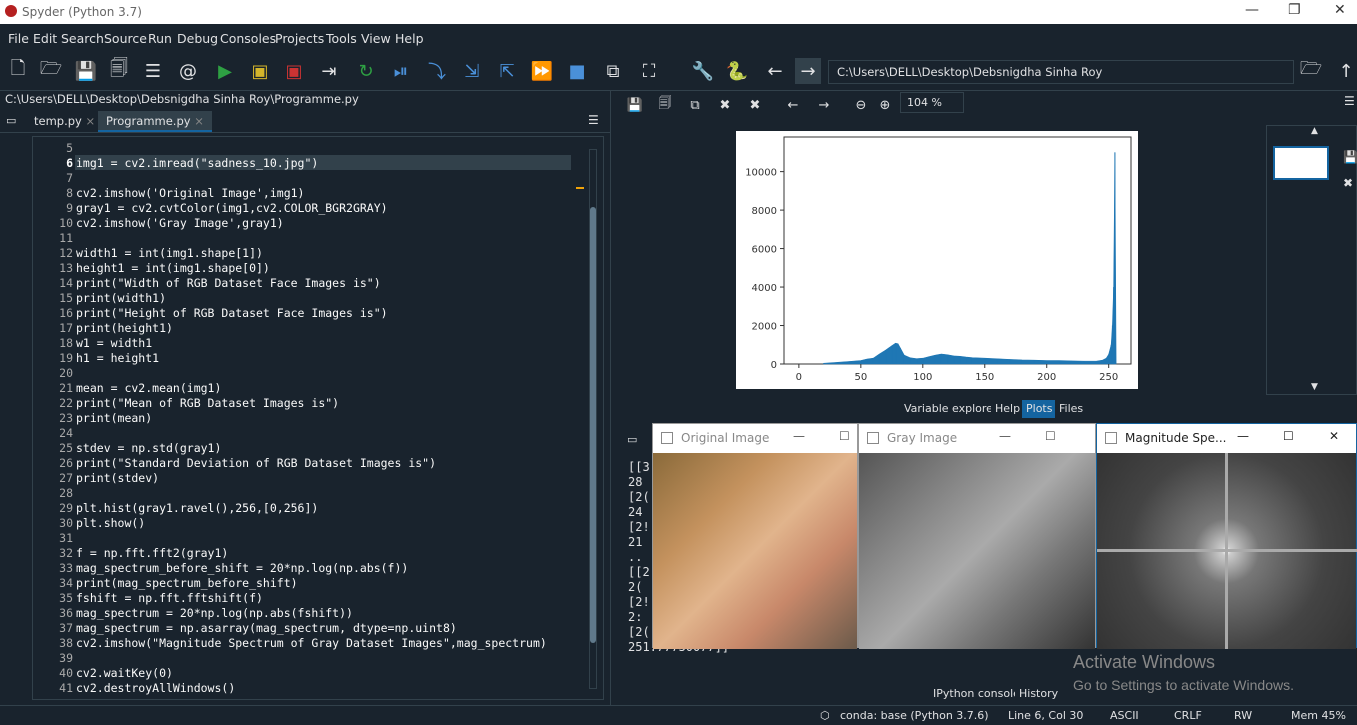 The height and width of the screenshot is (725, 1357). What do you see at coordinates (225, 71) in the screenshot?
I see `run-icon: ▶` at bounding box center [225, 71].